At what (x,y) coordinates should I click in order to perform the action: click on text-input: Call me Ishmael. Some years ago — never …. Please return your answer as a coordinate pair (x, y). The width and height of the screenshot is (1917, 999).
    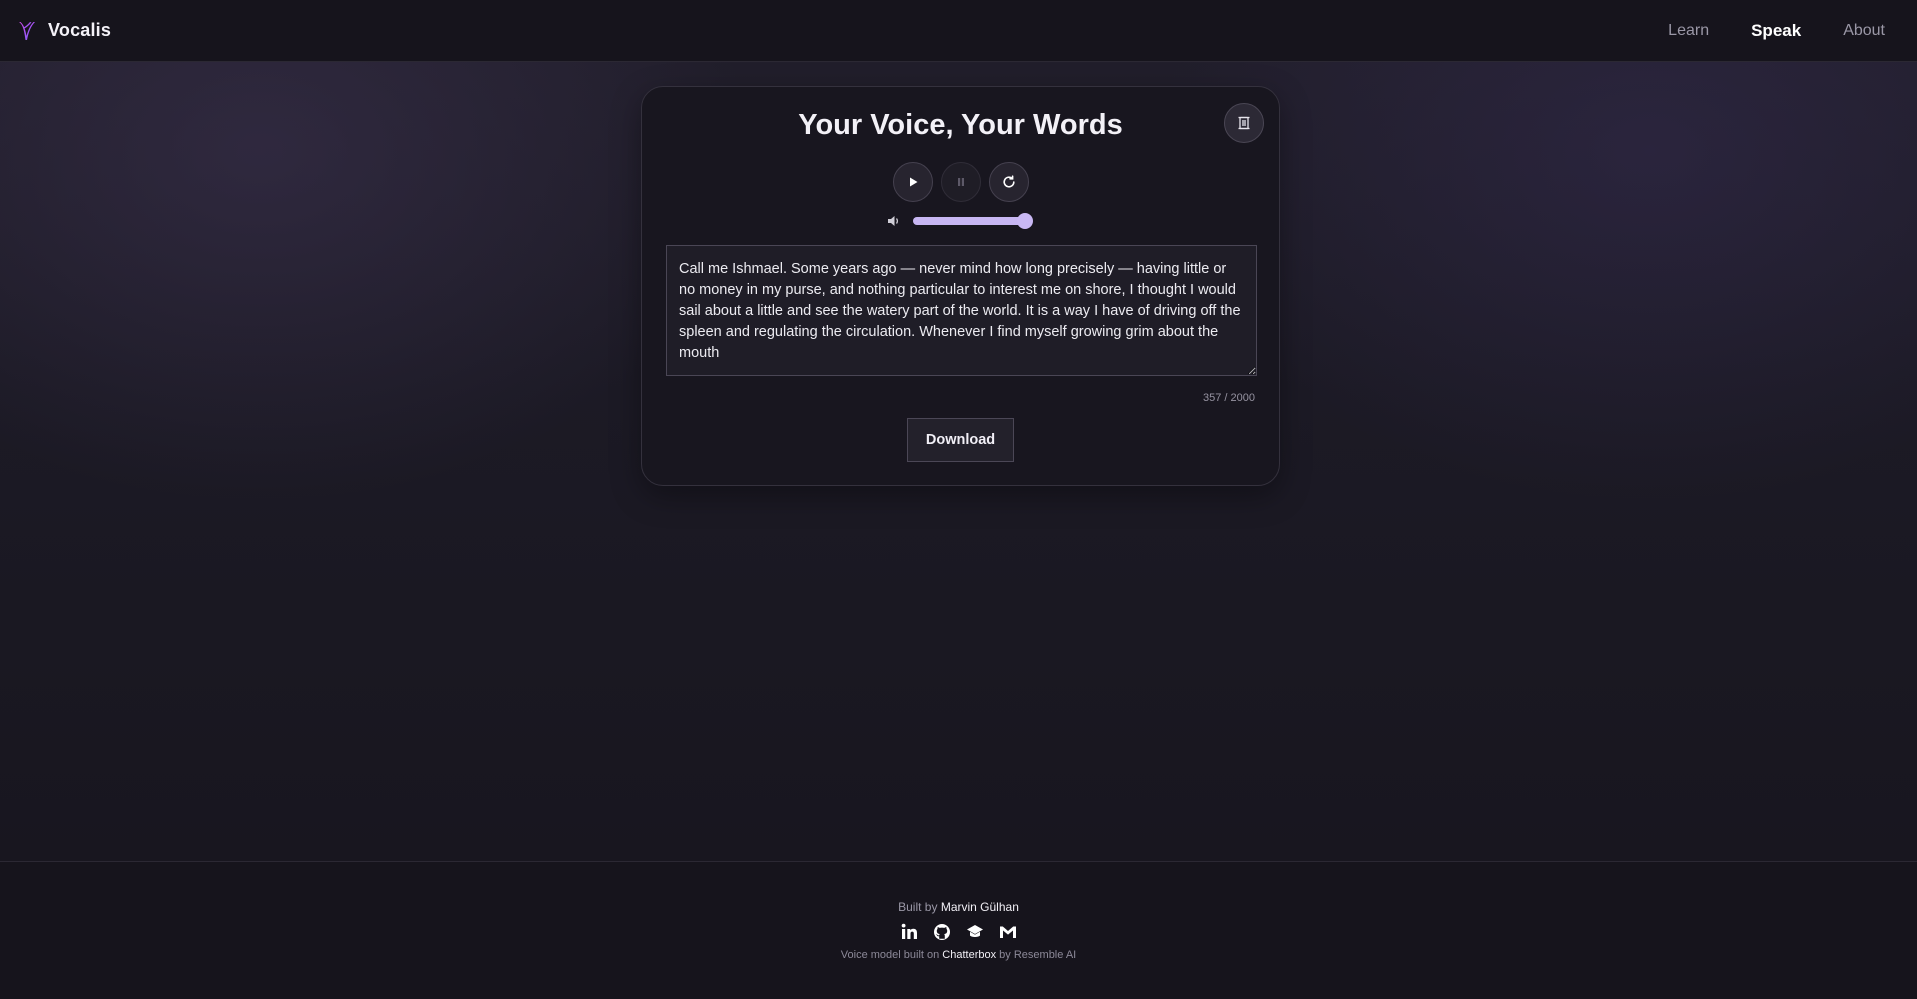
    Looking at the image, I should click on (961, 310).